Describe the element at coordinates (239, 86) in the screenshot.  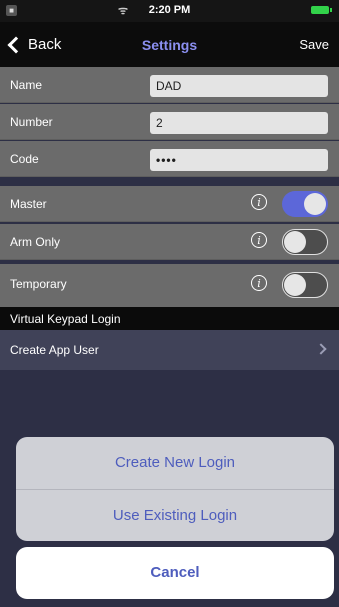
I see `name-field: DAD` at that location.